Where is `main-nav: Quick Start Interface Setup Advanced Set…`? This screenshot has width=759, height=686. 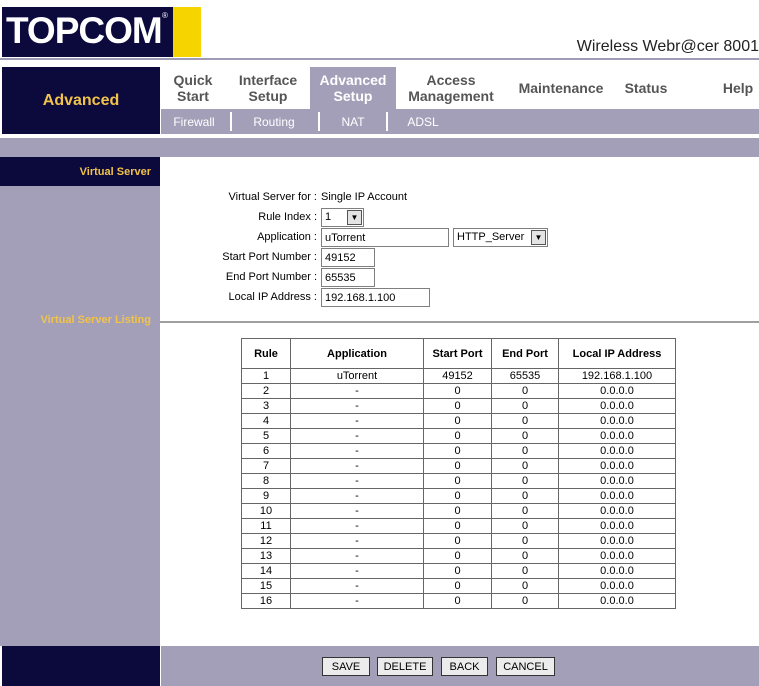 main-nav: Quick Start Interface Setup Advanced Set… is located at coordinates (460, 88).